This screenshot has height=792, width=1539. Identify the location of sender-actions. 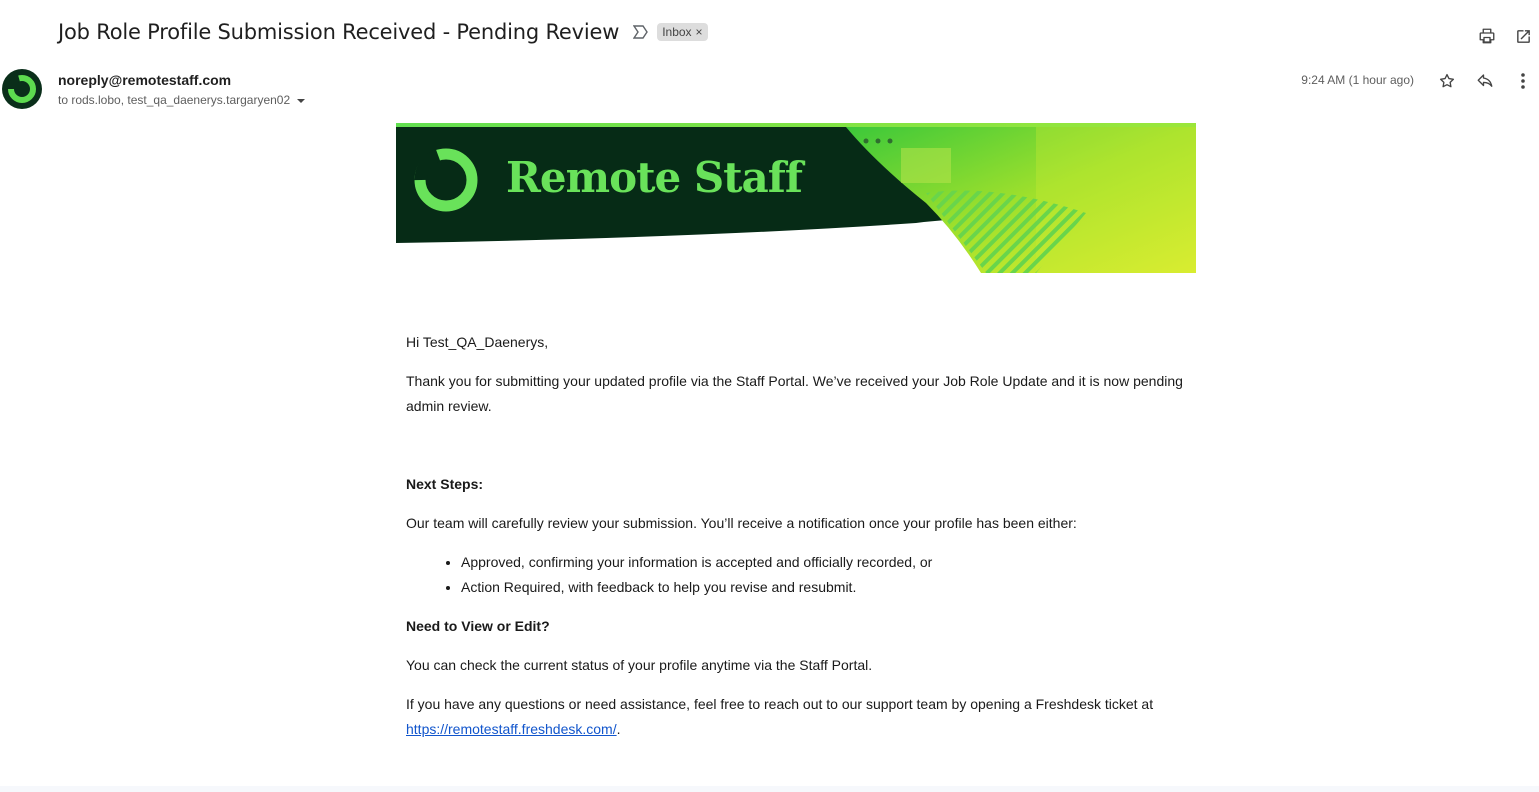
(1485, 81).